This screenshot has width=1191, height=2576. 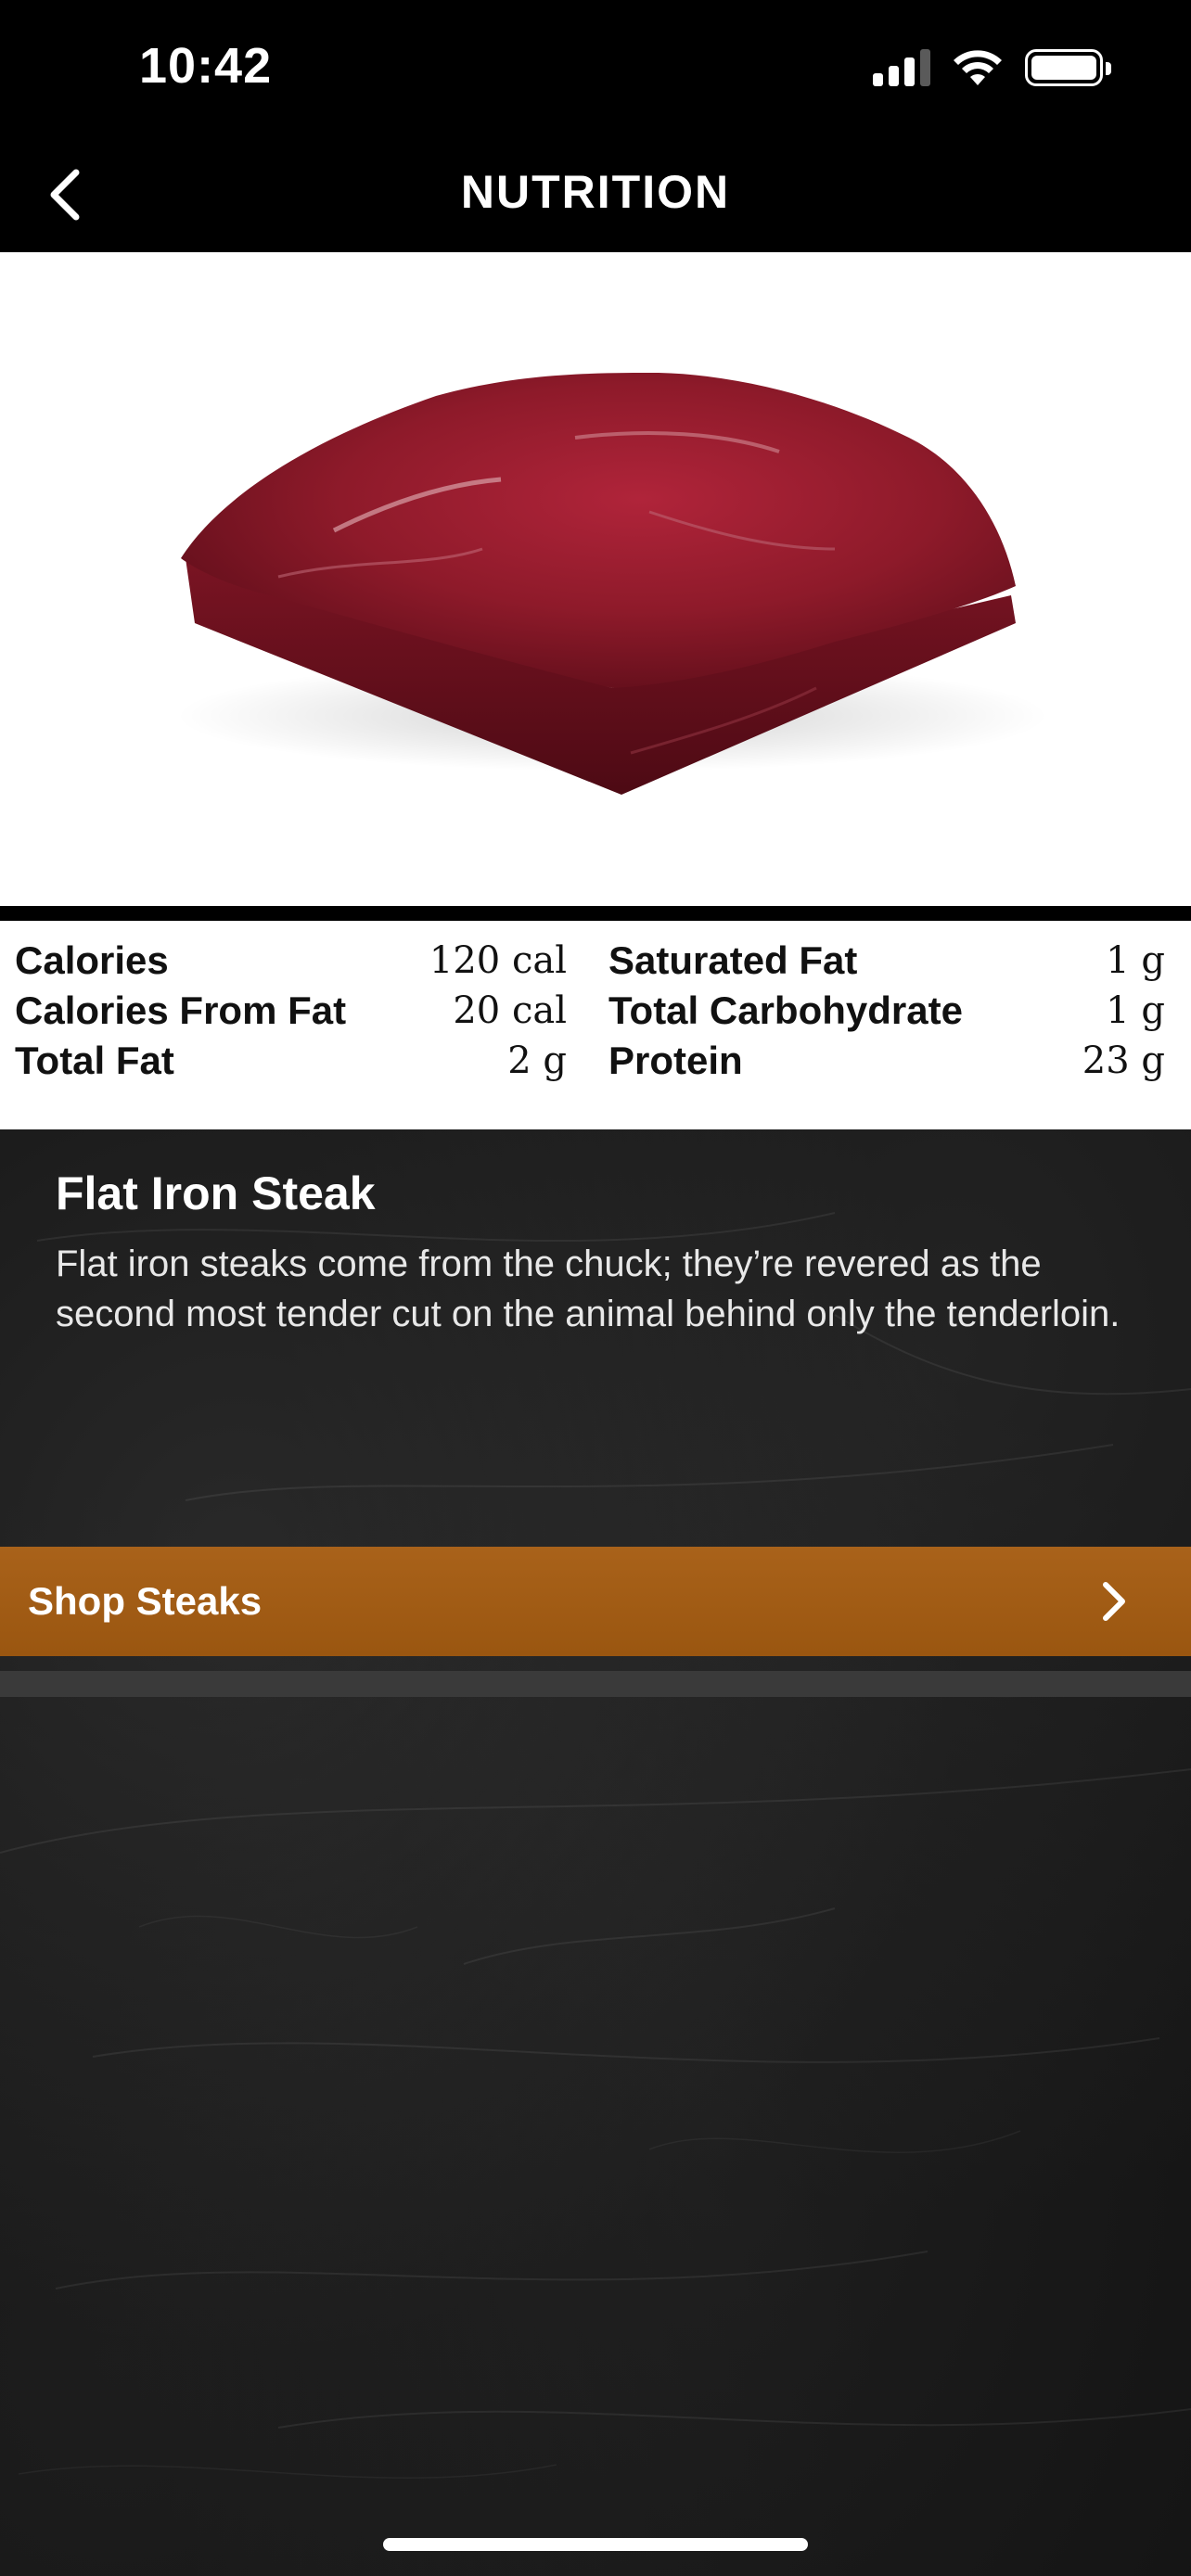 What do you see at coordinates (537, 1060) in the screenshot?
I see `nutrition-value: 2 g` at bounding box center [537, 1060].